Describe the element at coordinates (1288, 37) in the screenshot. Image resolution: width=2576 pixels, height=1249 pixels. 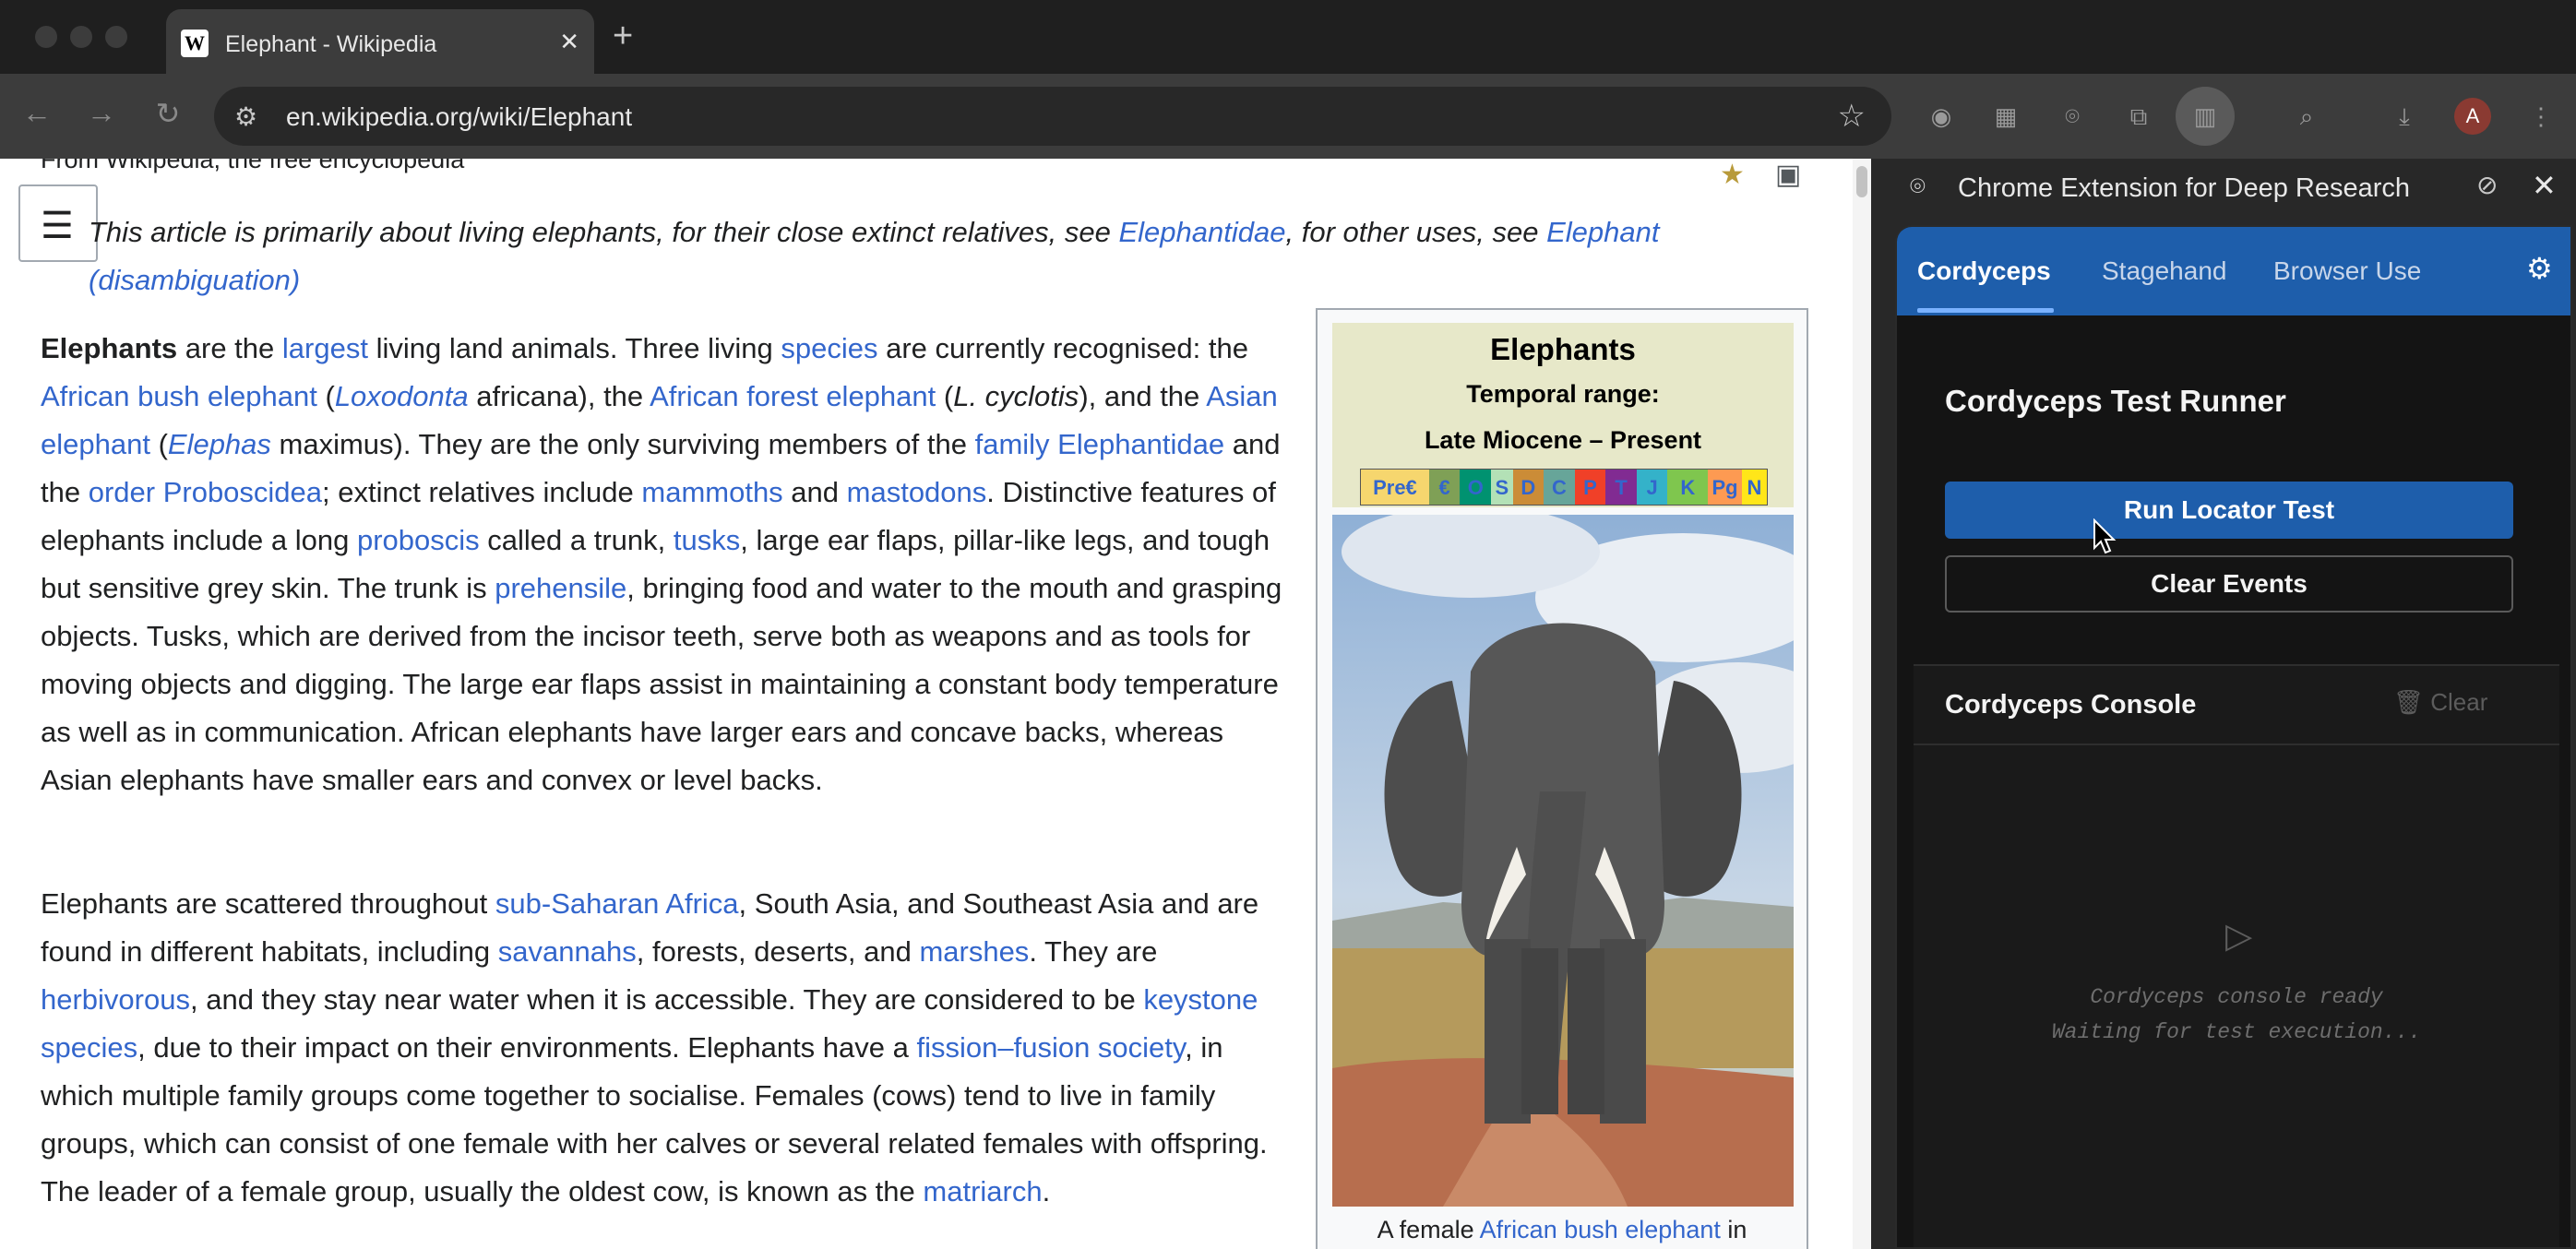
I see `tab-strip: W Elephant - Wikipedia ✕ +` at that location.